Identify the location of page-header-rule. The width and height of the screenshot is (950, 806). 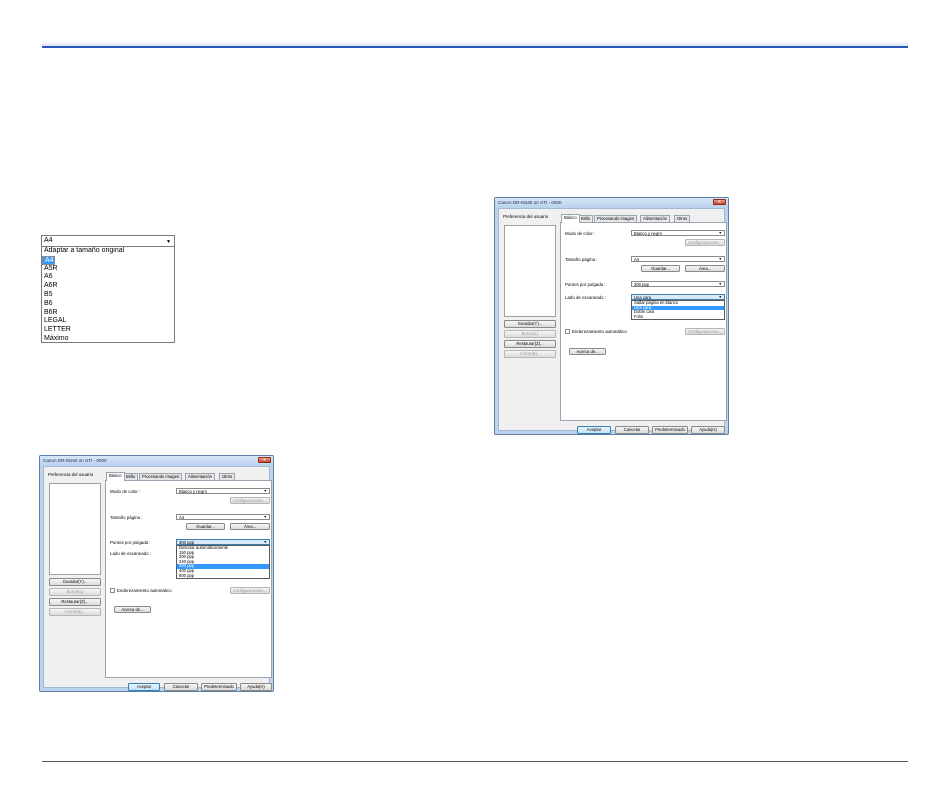
(475, 47).